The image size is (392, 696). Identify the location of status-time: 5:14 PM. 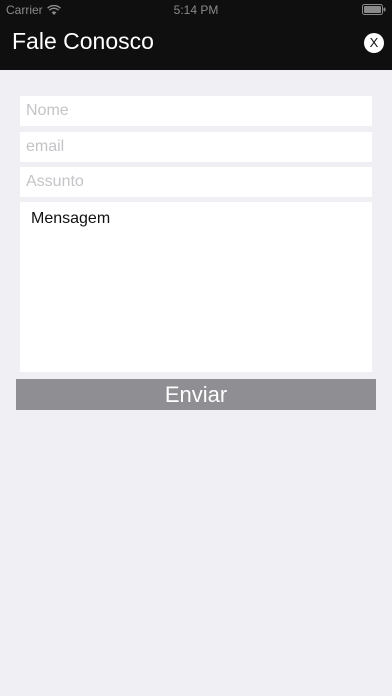
(196, 10).